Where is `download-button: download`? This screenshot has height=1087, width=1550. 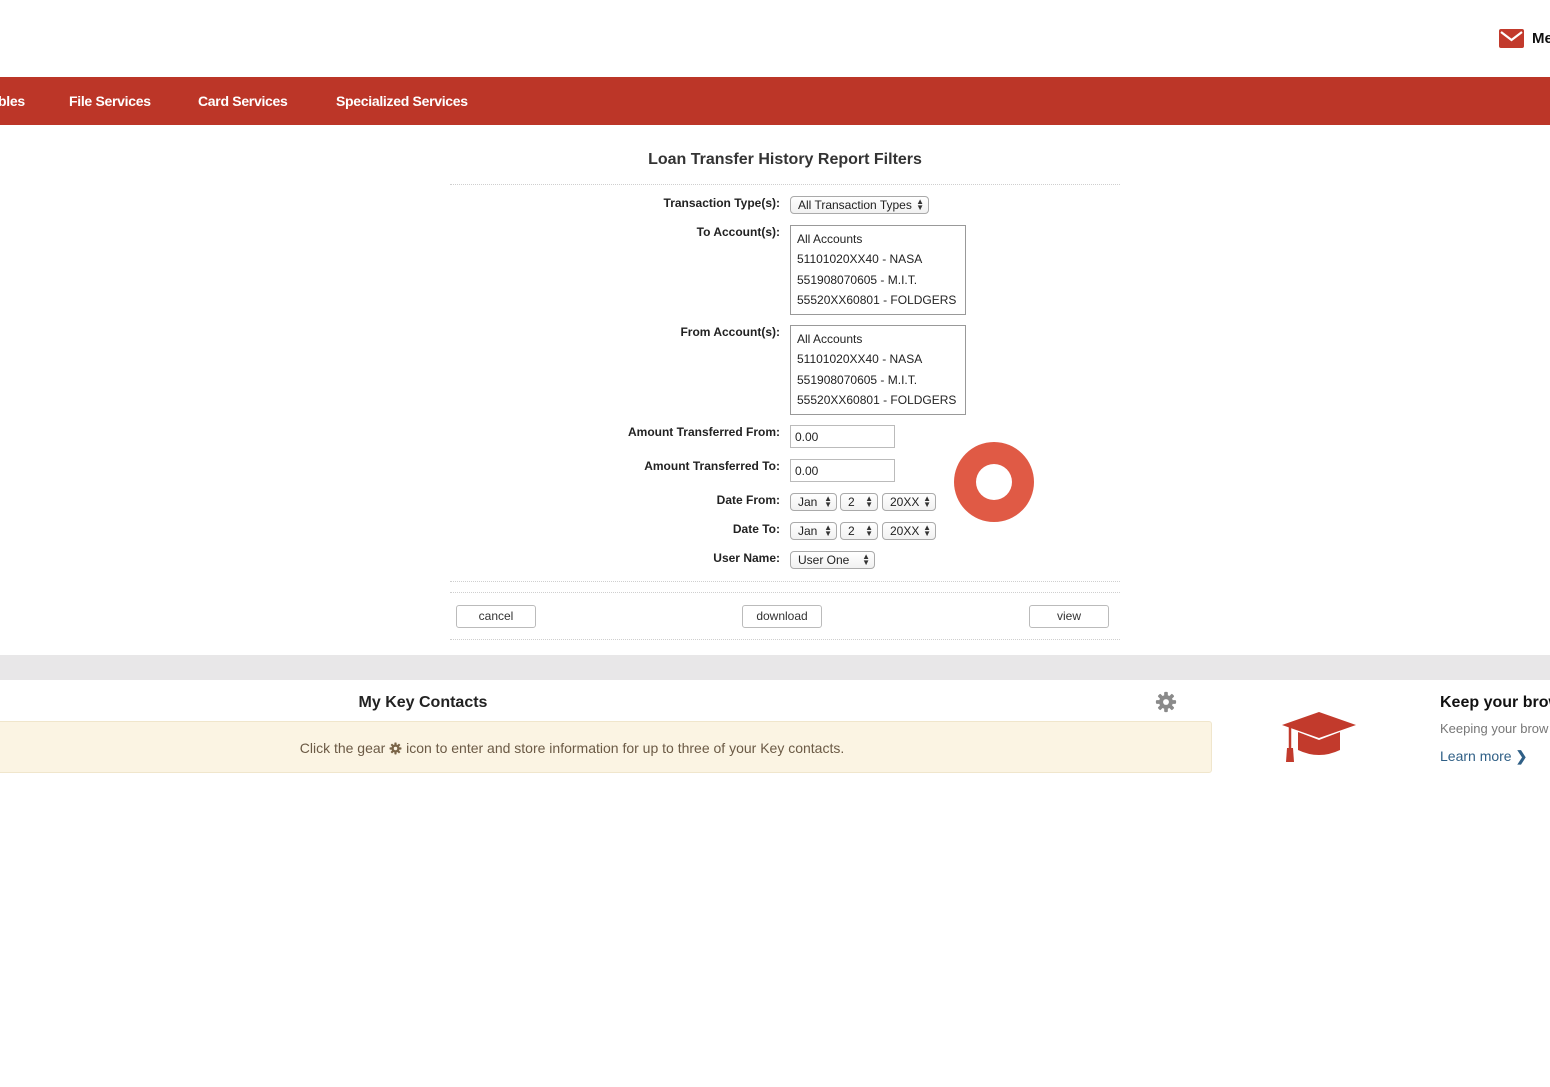
download-button: download is located at coordinates (782, 616).